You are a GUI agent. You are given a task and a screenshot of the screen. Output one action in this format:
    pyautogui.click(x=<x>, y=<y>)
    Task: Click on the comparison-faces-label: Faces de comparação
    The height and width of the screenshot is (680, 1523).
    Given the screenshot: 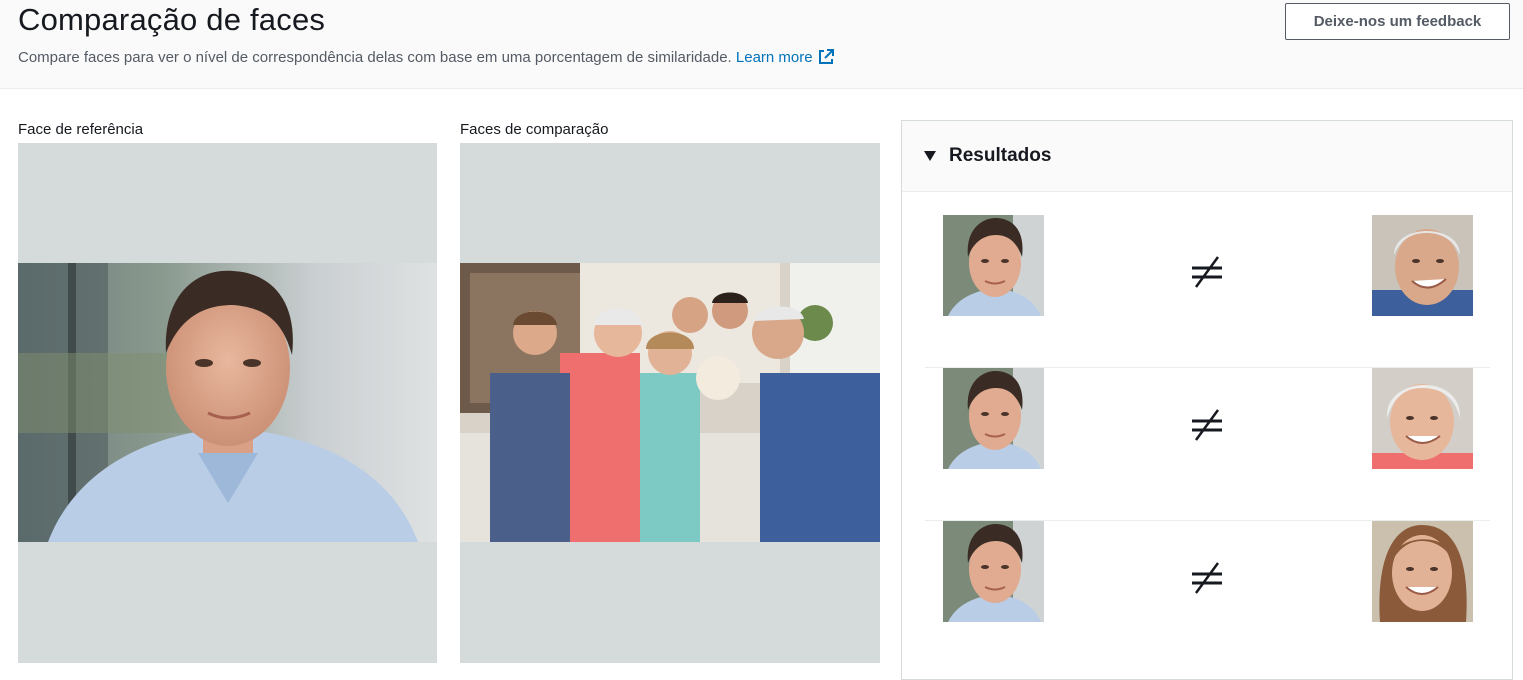 What is the action you would take?
    pyautogui.click(x=534, y=129)
    